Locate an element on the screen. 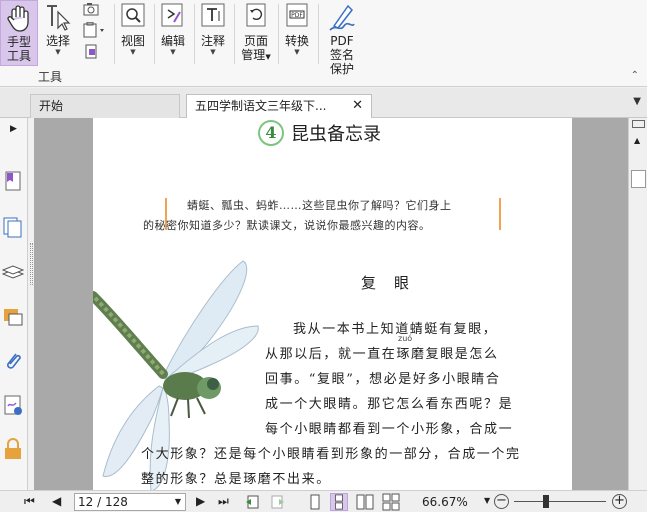 The image size is (647, 512). signature-panel-icon is located at coordinates (13, 405).